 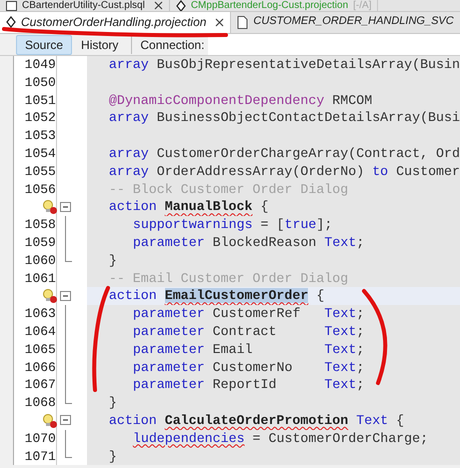 I want to click on code-identifier: CalculateOrderPromotion, so click(x=256, y=420).